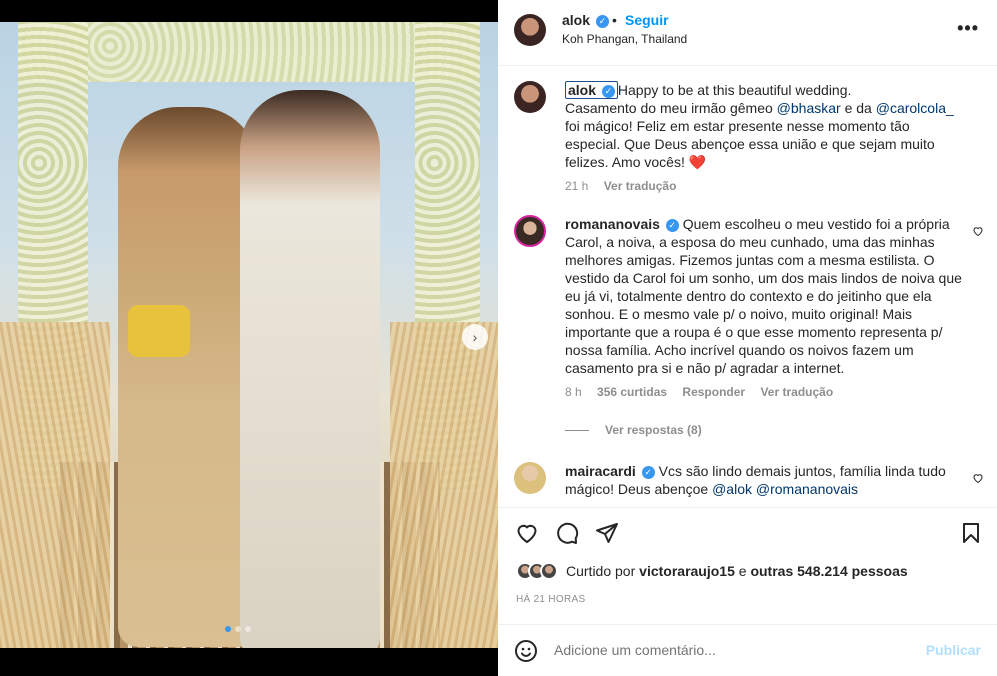  What do you see at coordinates (601, 571) in the screenshot?
I see `liked-prefix: Curtido por` at bounding box center [601, 571].